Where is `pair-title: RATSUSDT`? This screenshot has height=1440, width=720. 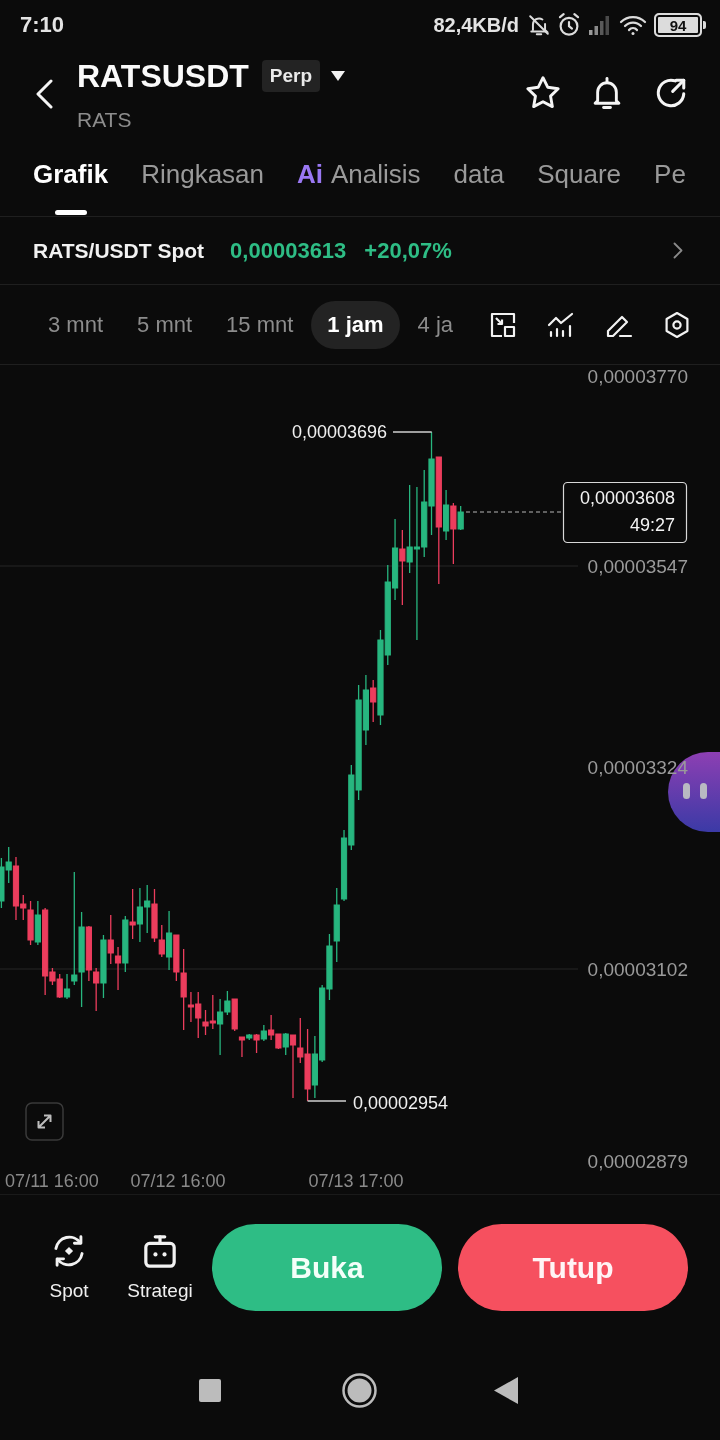
pair-title: RATSUSDT is located at coordinates (163, 76).